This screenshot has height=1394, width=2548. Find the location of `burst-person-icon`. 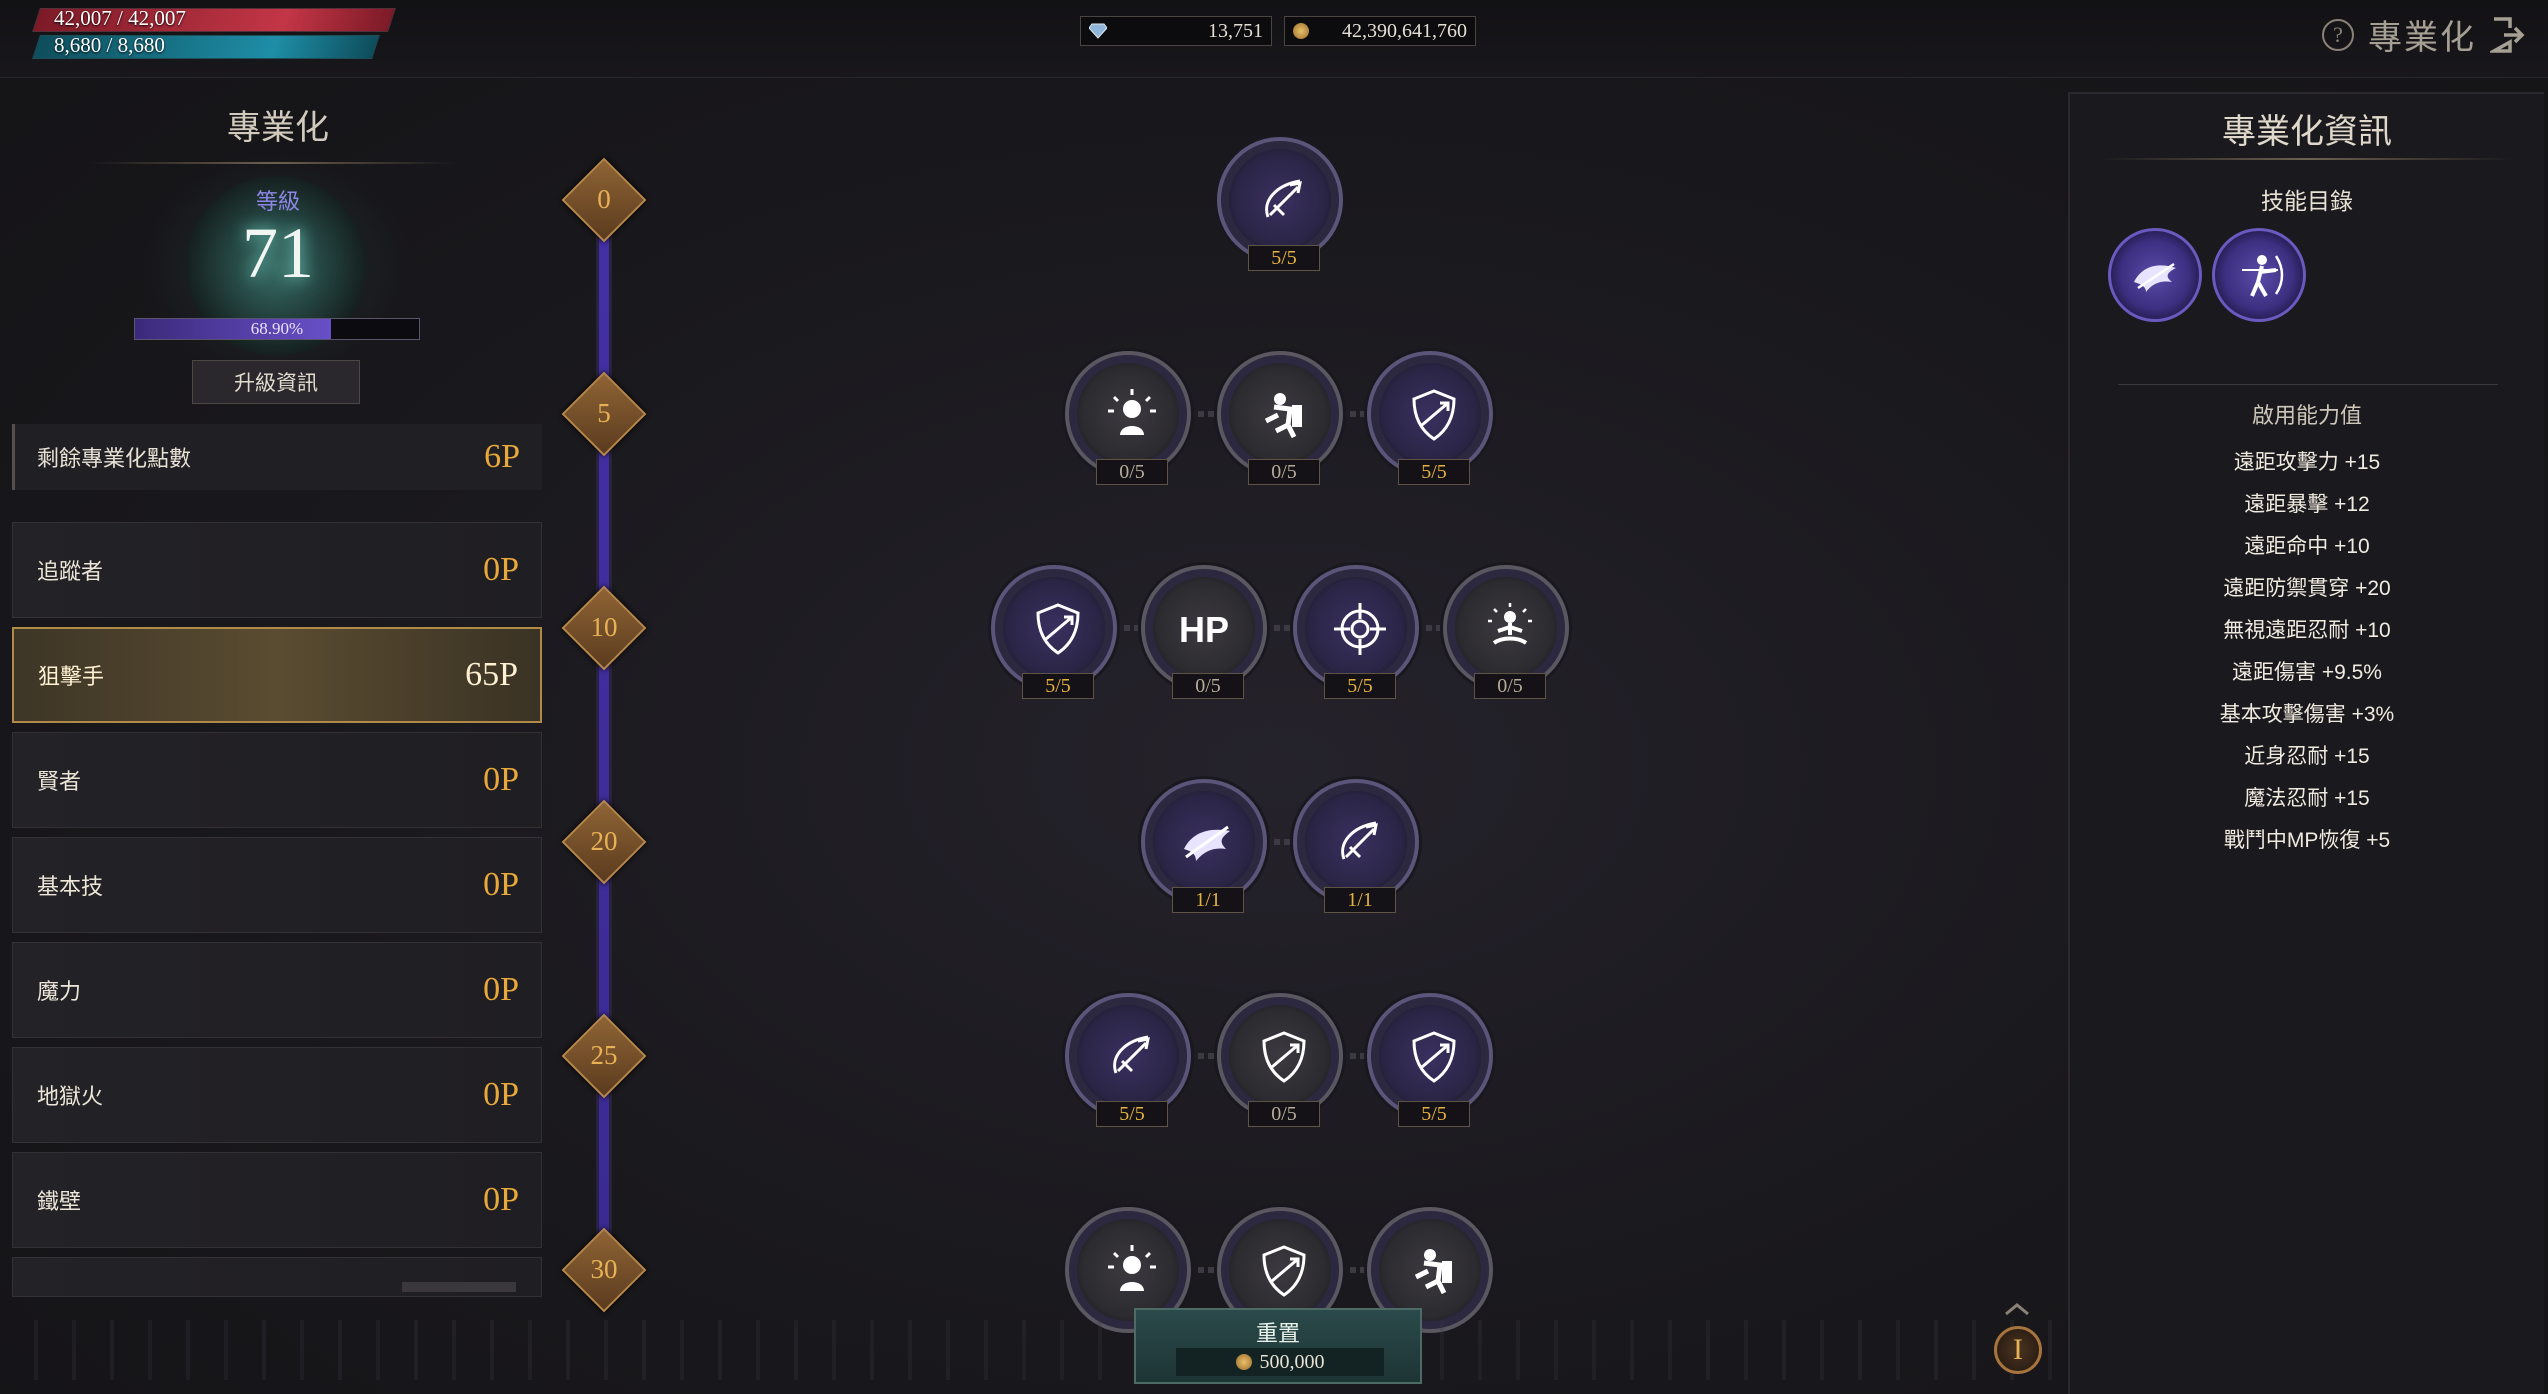

burst-person-icon is located at coordinates (1132, 1268).